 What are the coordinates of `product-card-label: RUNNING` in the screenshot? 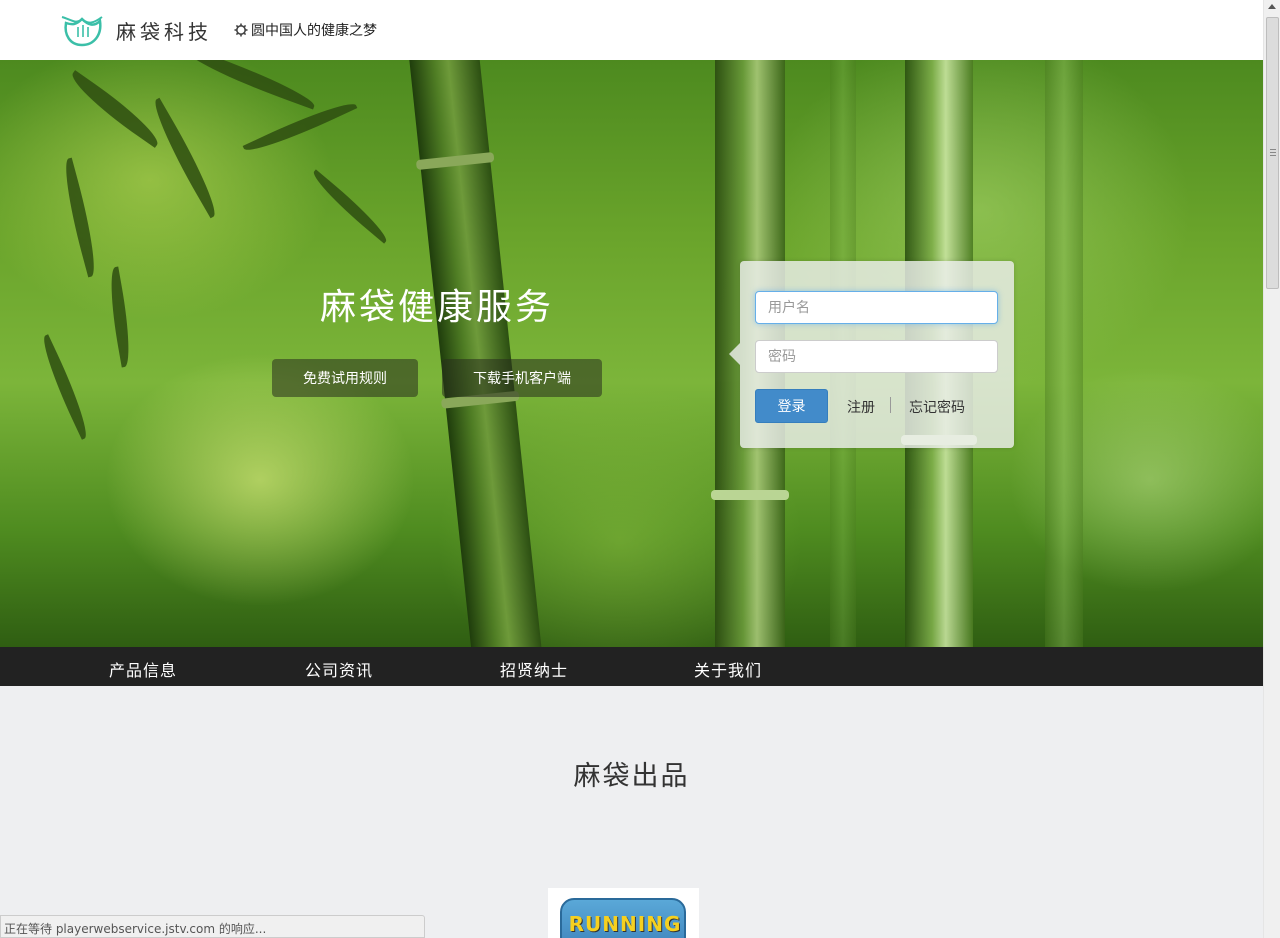 It's located at (625, 924).